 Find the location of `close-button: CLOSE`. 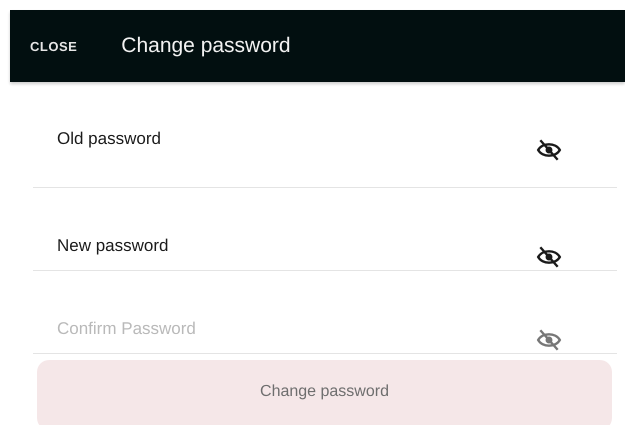

close-button: CLOSE is located at coordinates (54, 46).